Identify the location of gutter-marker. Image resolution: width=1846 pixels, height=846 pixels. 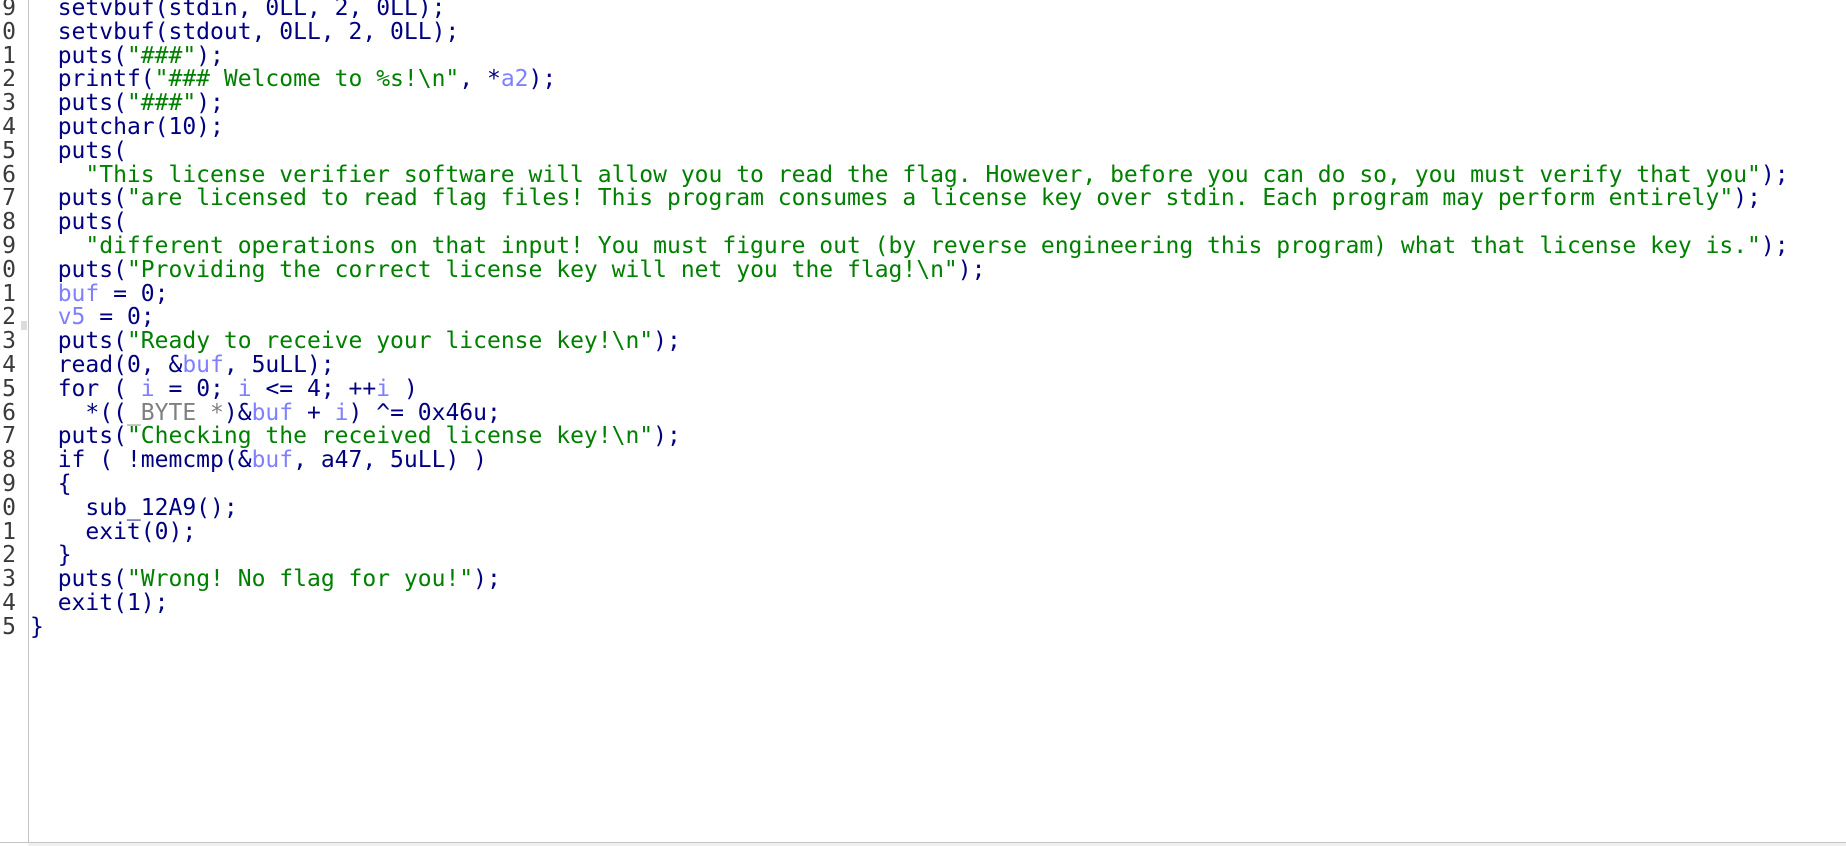
(24, 325).